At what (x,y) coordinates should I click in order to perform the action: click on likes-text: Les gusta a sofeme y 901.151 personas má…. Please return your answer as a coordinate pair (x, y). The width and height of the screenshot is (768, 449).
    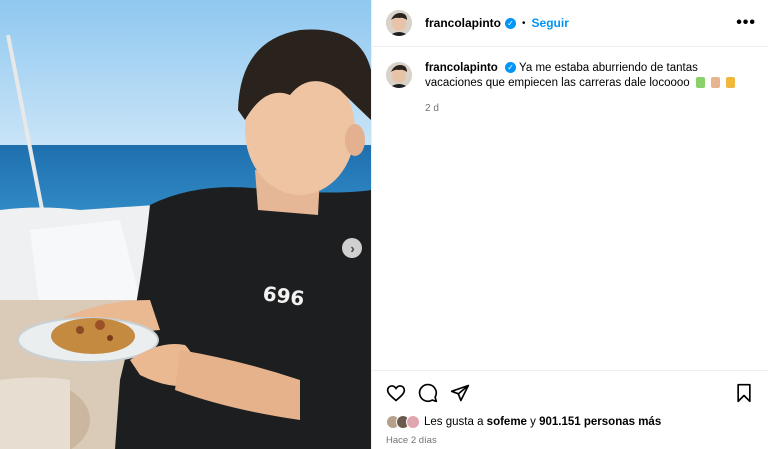
    Looking at the image, I should click on (542, 422).